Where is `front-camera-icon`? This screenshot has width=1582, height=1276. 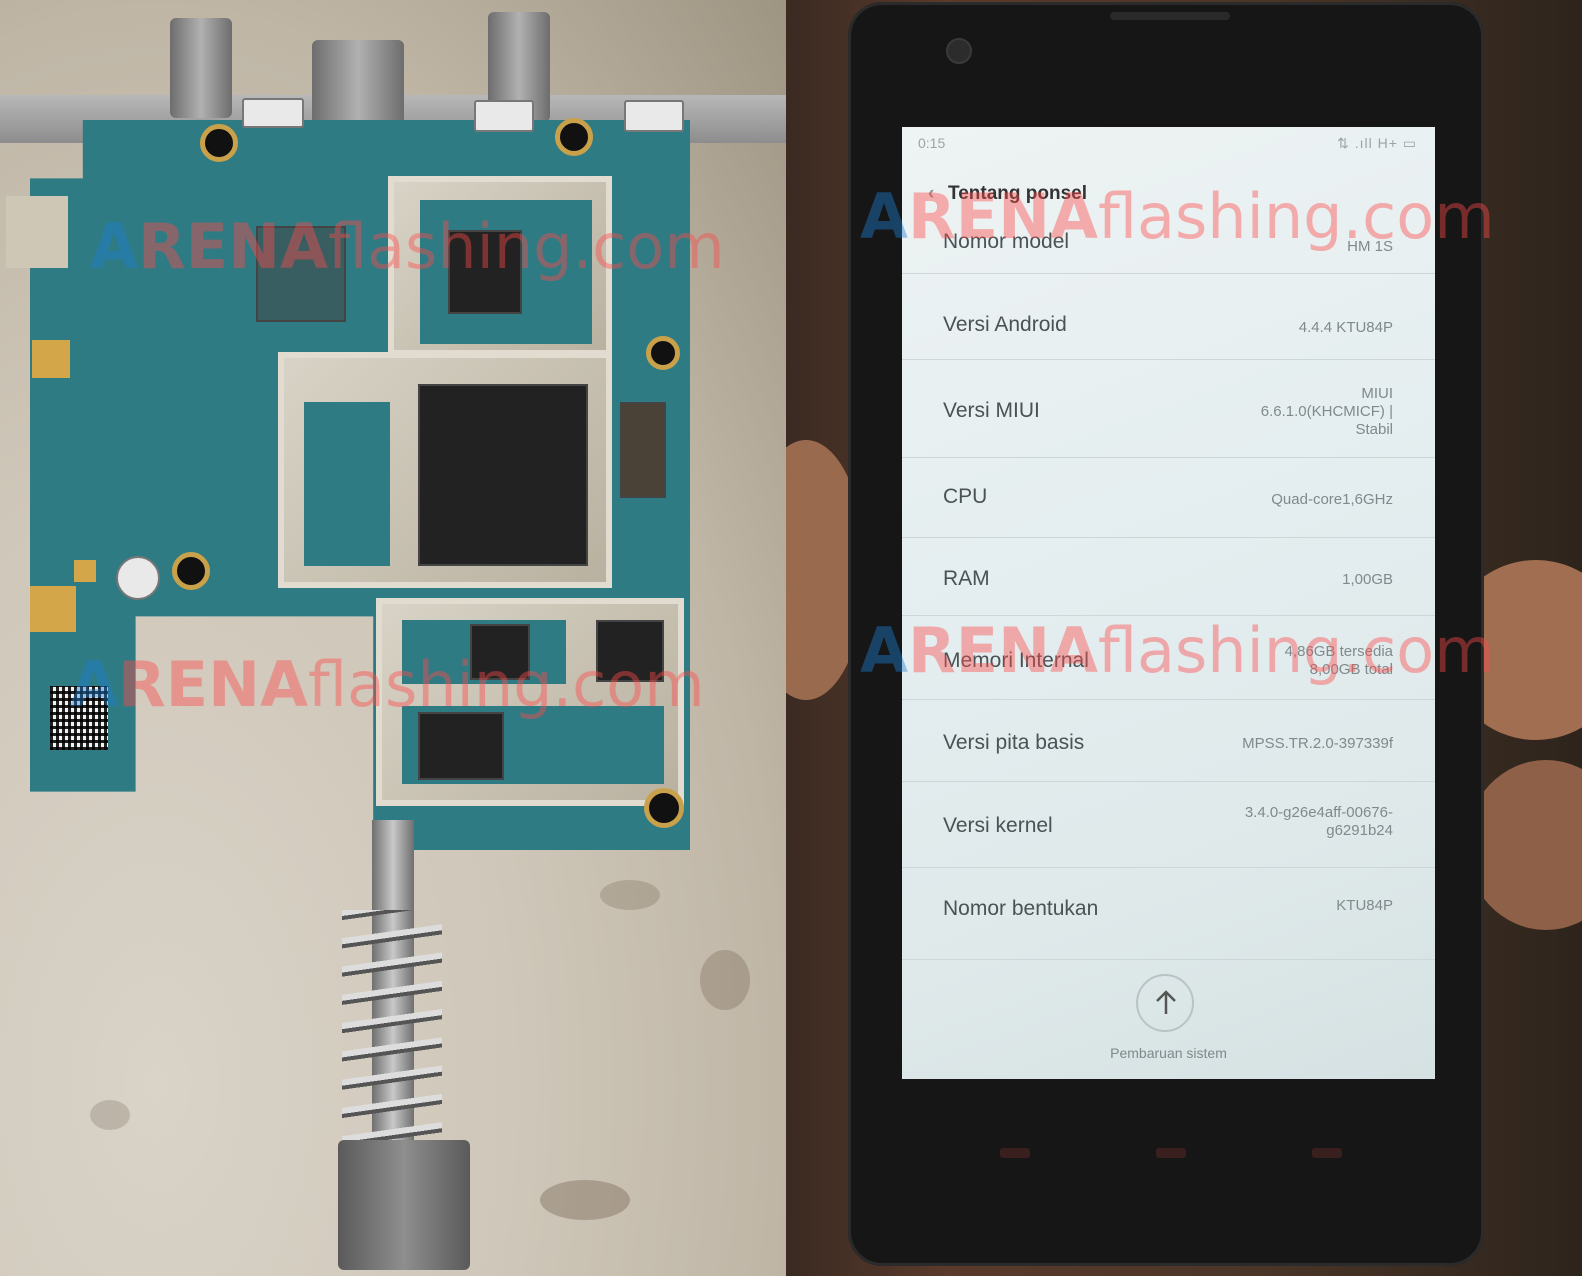
front-camera-icon is located at coordinates (959, 51).